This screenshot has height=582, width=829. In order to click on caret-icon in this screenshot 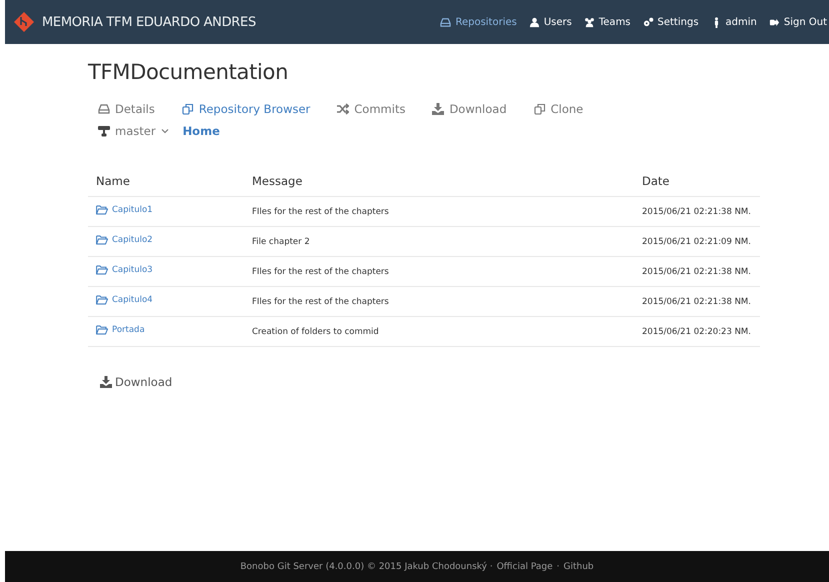, I will do `click(164, 131)`.